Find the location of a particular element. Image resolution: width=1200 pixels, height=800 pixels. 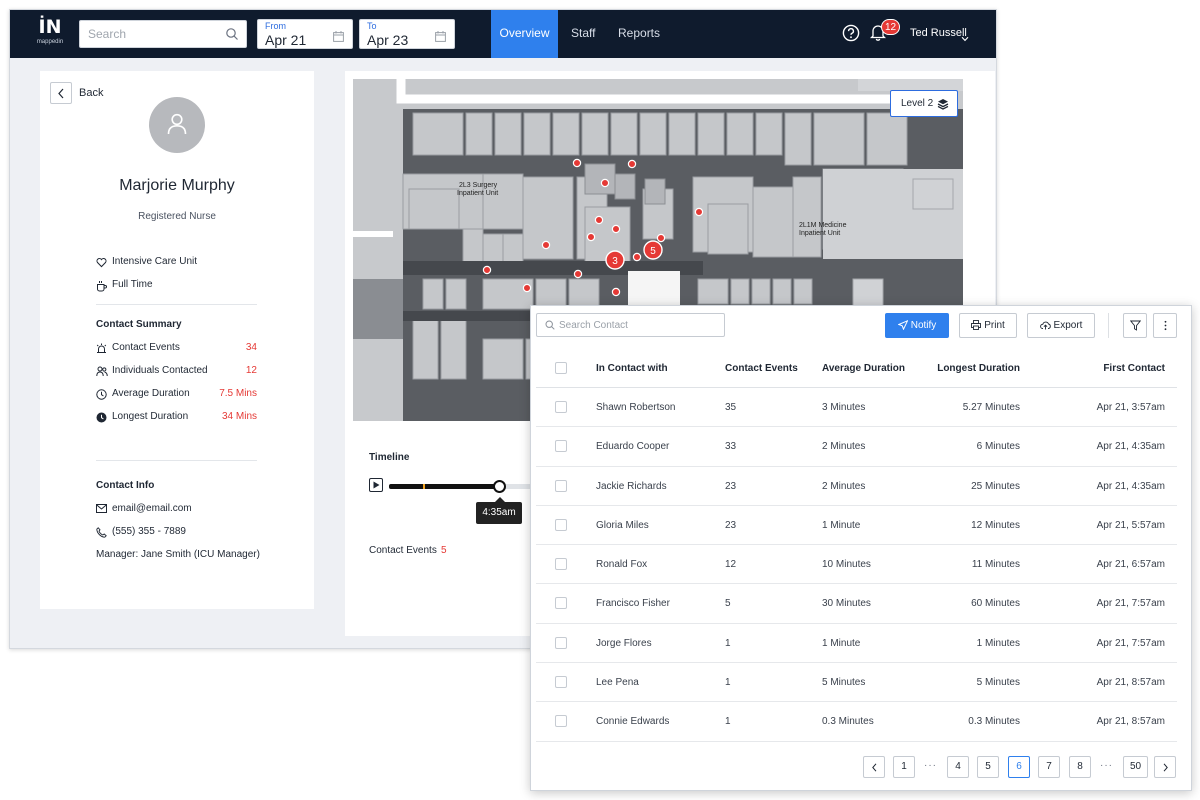

mappedin-logo: İN mappedin is located at coordinates (50, 34).